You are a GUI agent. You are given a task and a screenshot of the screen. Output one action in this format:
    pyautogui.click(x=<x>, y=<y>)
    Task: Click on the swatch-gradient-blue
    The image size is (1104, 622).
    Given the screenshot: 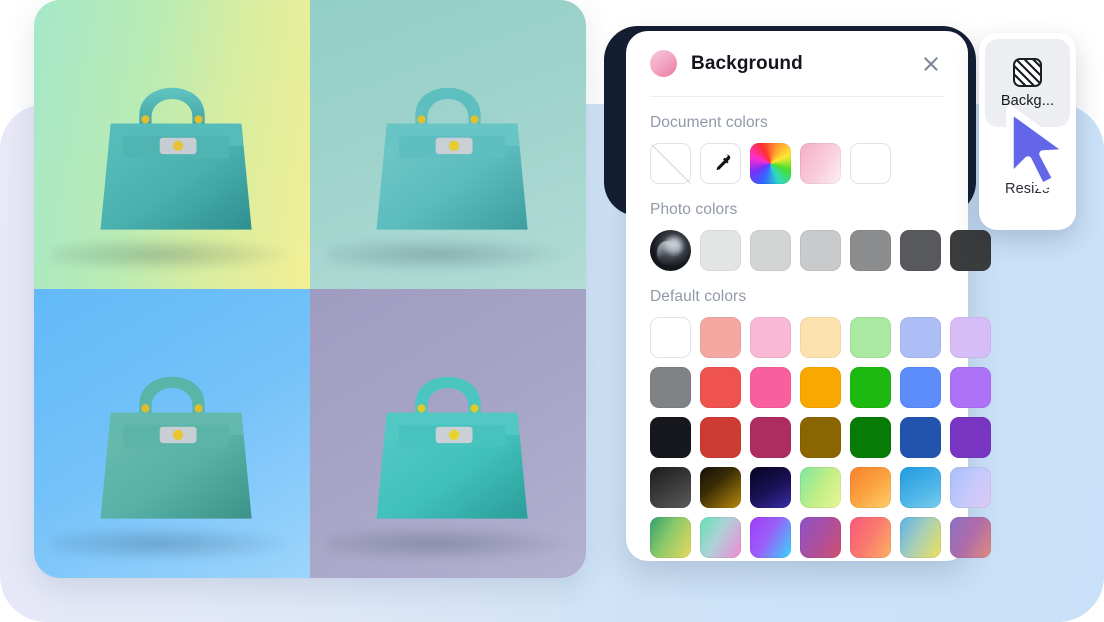 What is the action you would take?
    pyautogui.click(x=920, y=487)
    